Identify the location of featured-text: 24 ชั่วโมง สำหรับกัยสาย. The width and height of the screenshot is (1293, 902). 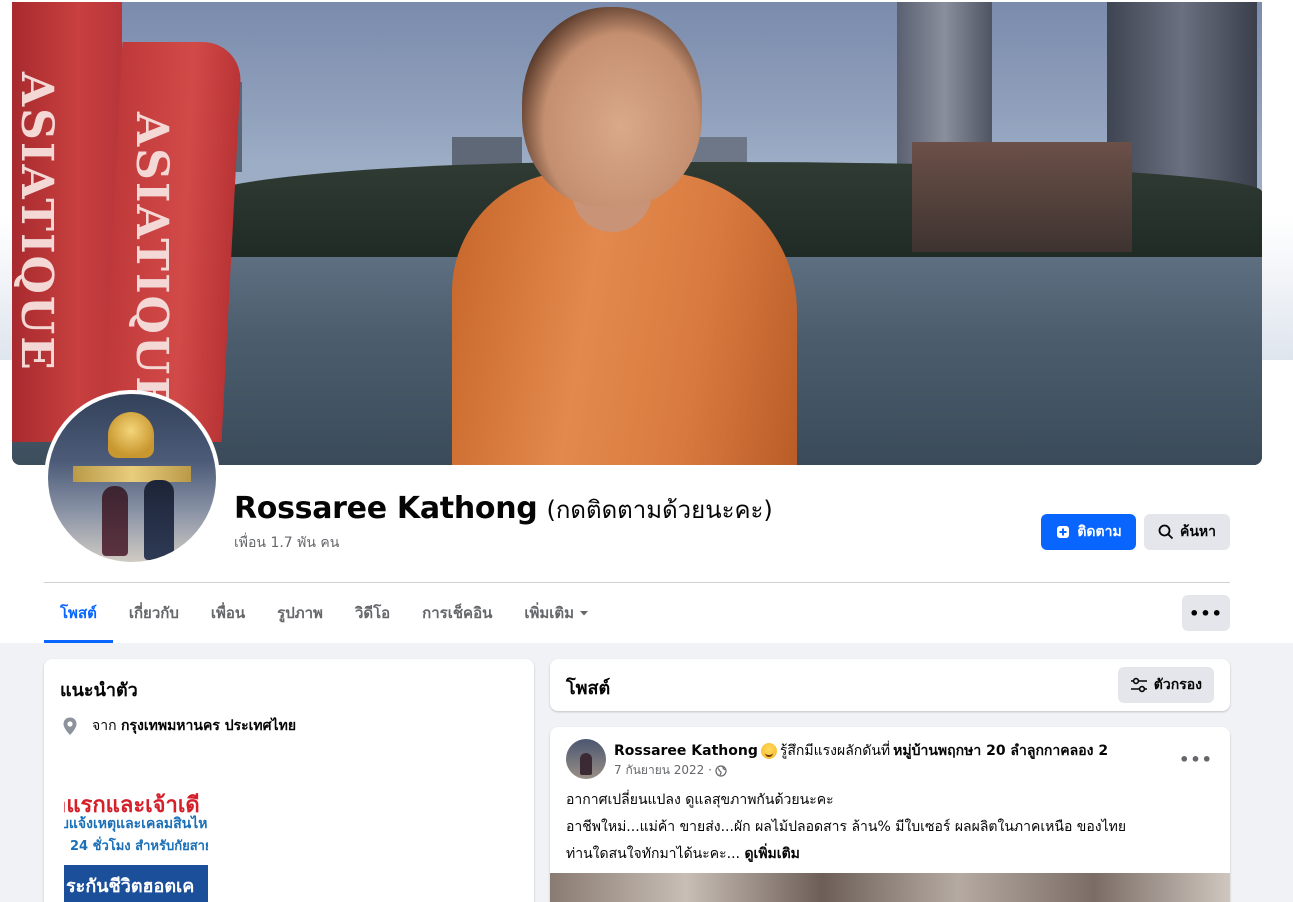
(139, 846).